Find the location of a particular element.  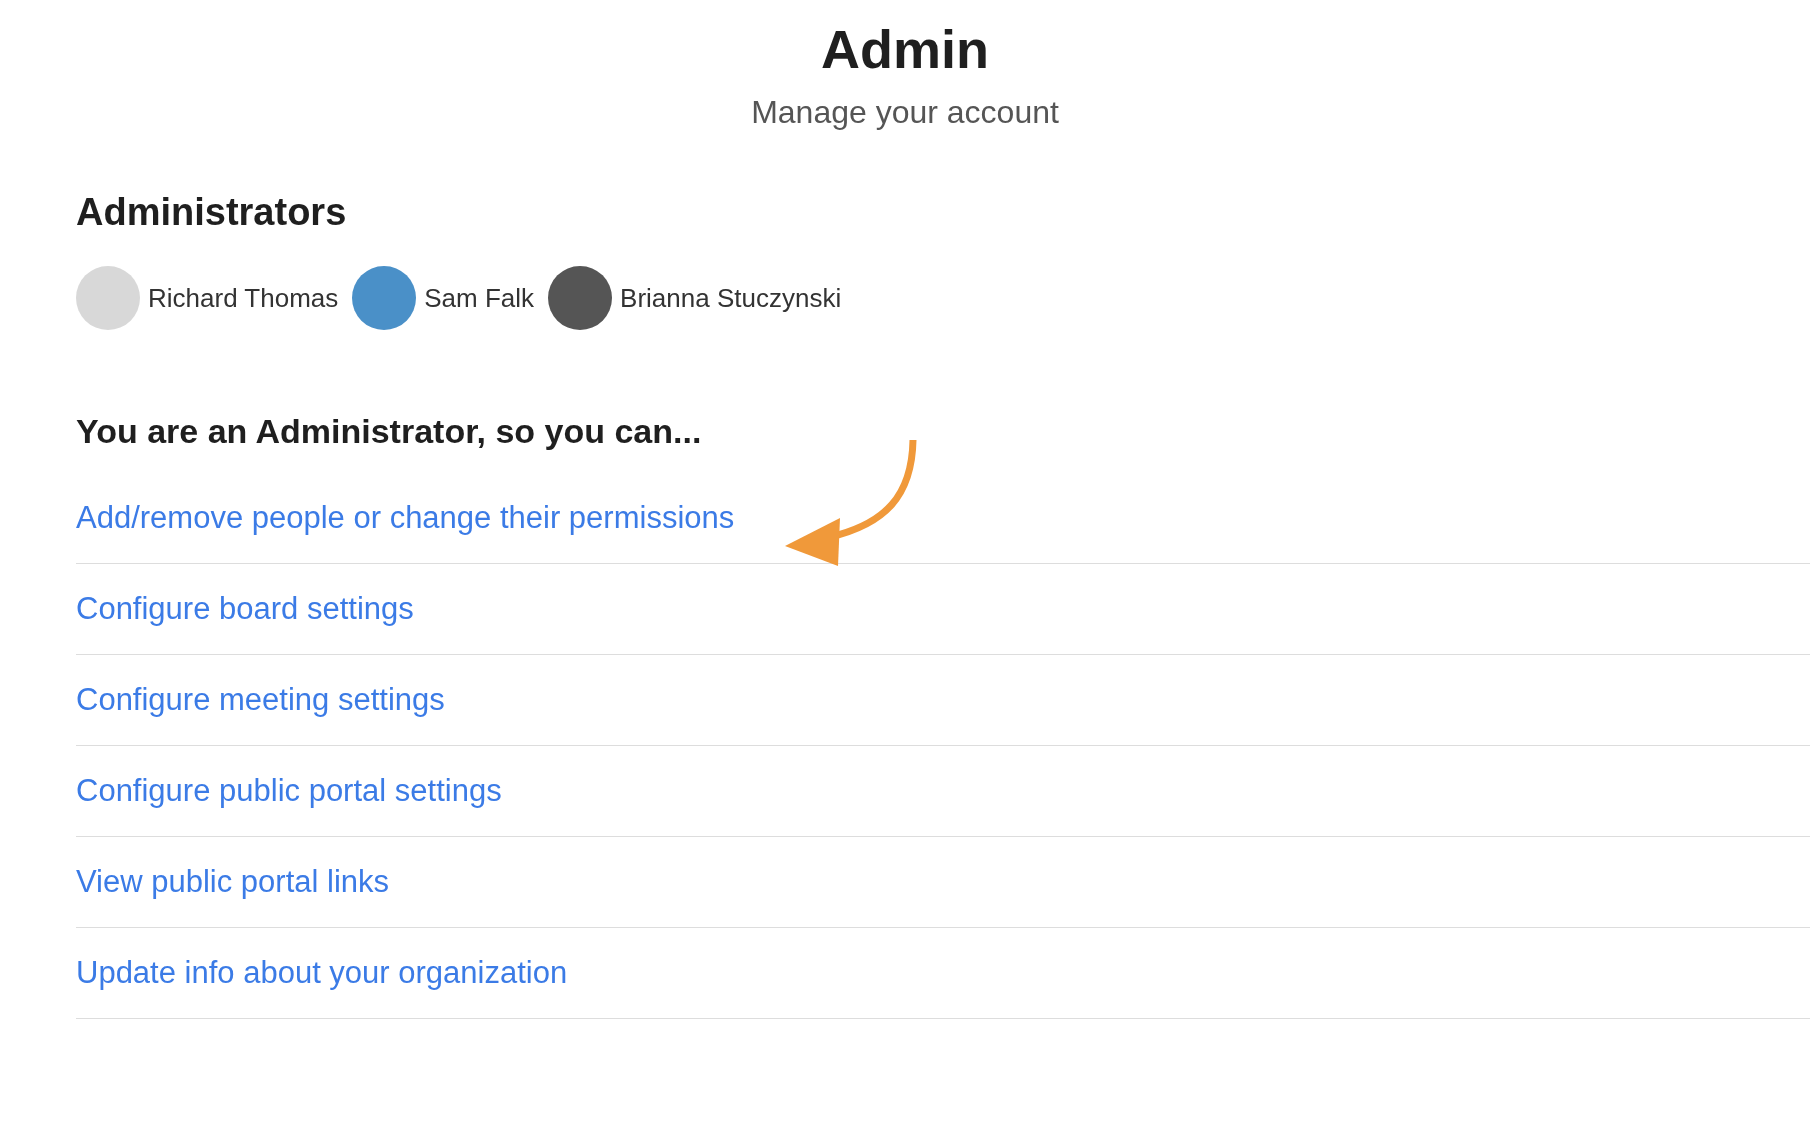

permission-link: Configure meeting settings is located at coordinates (260, 700).